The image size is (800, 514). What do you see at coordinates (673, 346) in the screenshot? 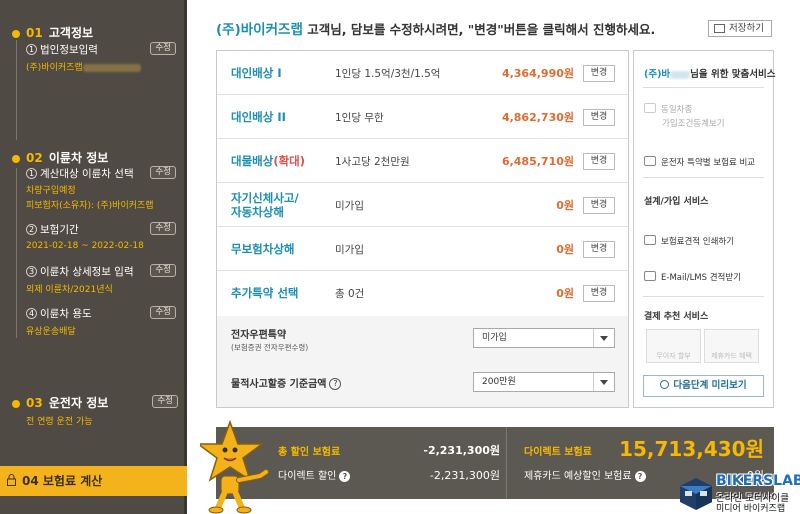
I see `installment-card: 무이자 할부` at bounding box center [673, 346].